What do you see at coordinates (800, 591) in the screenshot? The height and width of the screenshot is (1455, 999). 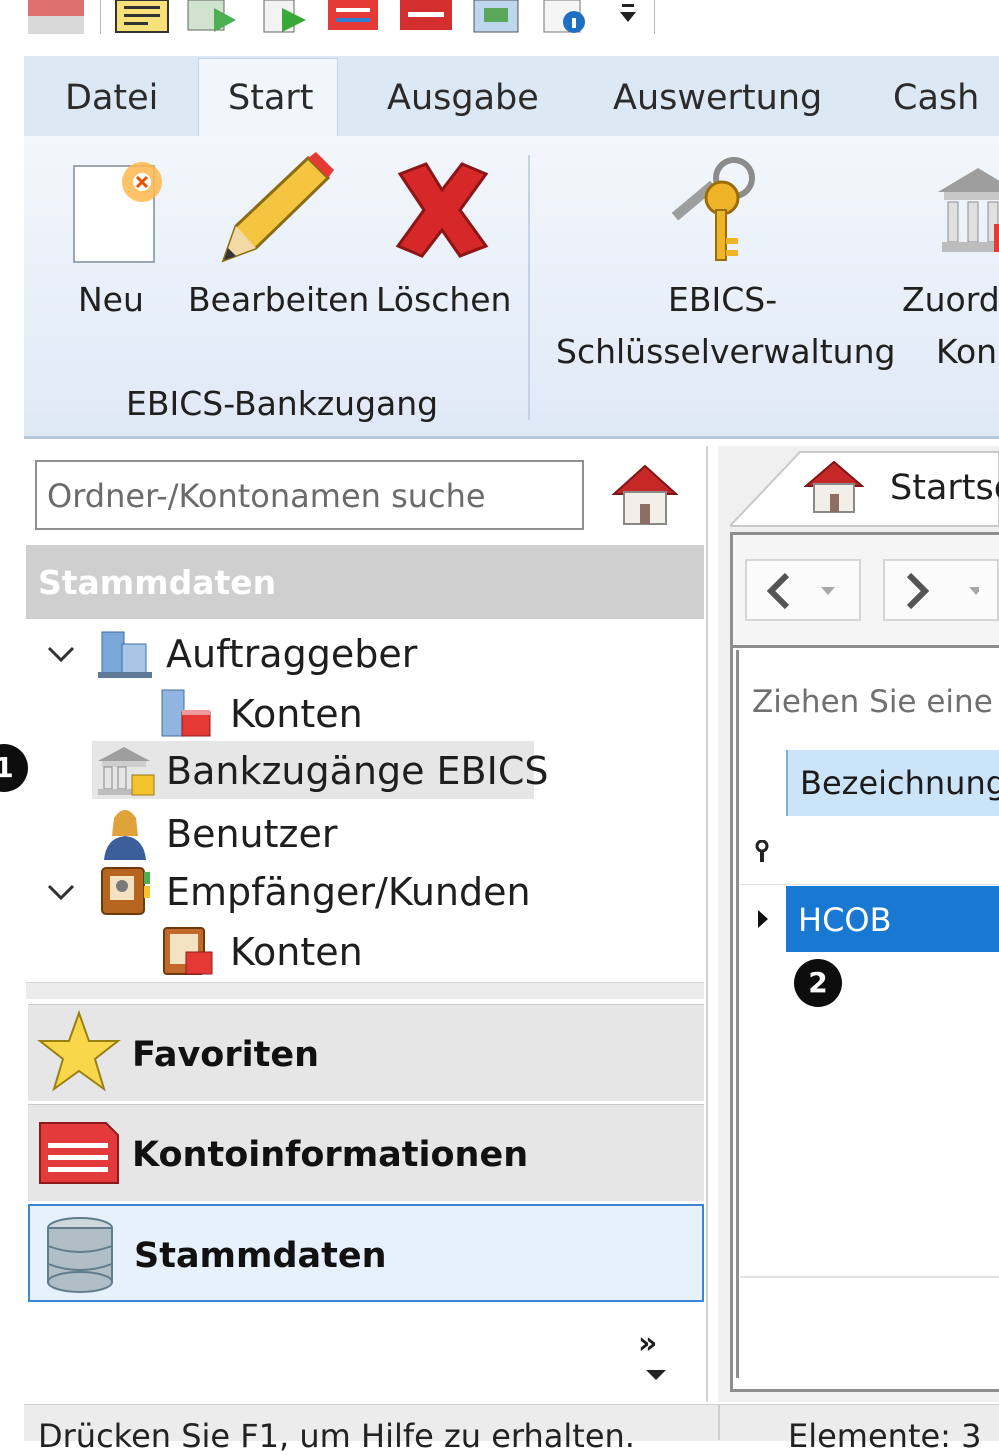 I see `back-arrow-icon` at bounding box center [800, 591].